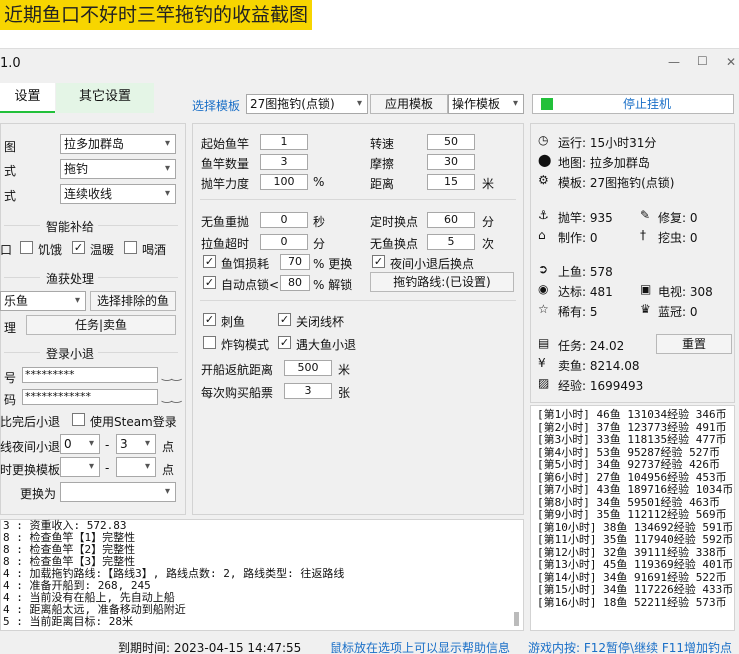  Describe the element at coordinates (647, 104) in the screenshot. I see `stop-label: 停止挂机` at that location.